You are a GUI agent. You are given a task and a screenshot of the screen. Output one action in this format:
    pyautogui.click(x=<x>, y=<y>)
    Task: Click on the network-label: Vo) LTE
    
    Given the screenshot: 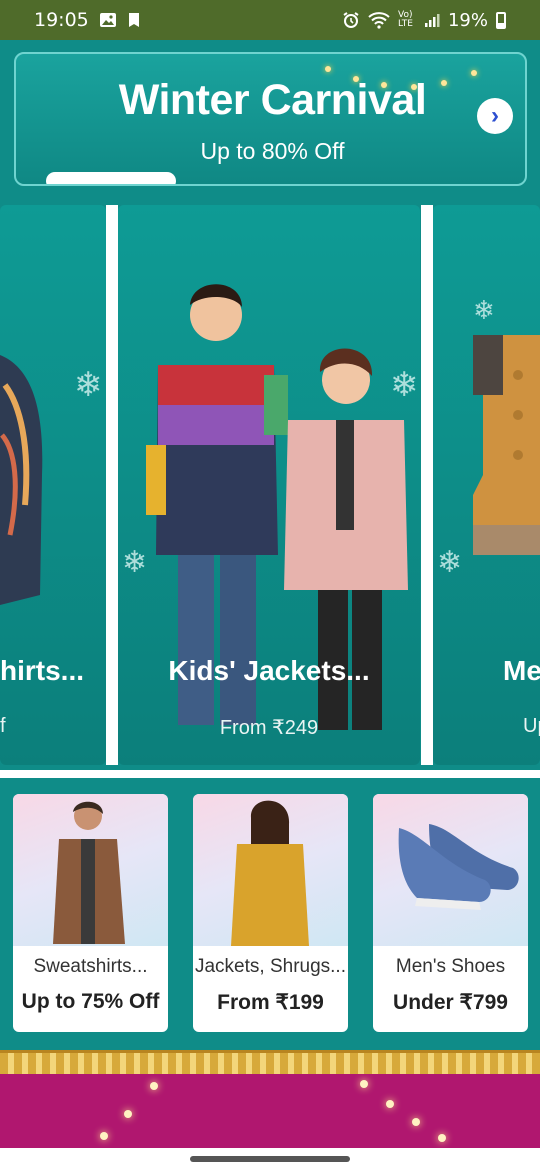 What is the action you would take?
    pyautogui.click(x=405, y=19)
    